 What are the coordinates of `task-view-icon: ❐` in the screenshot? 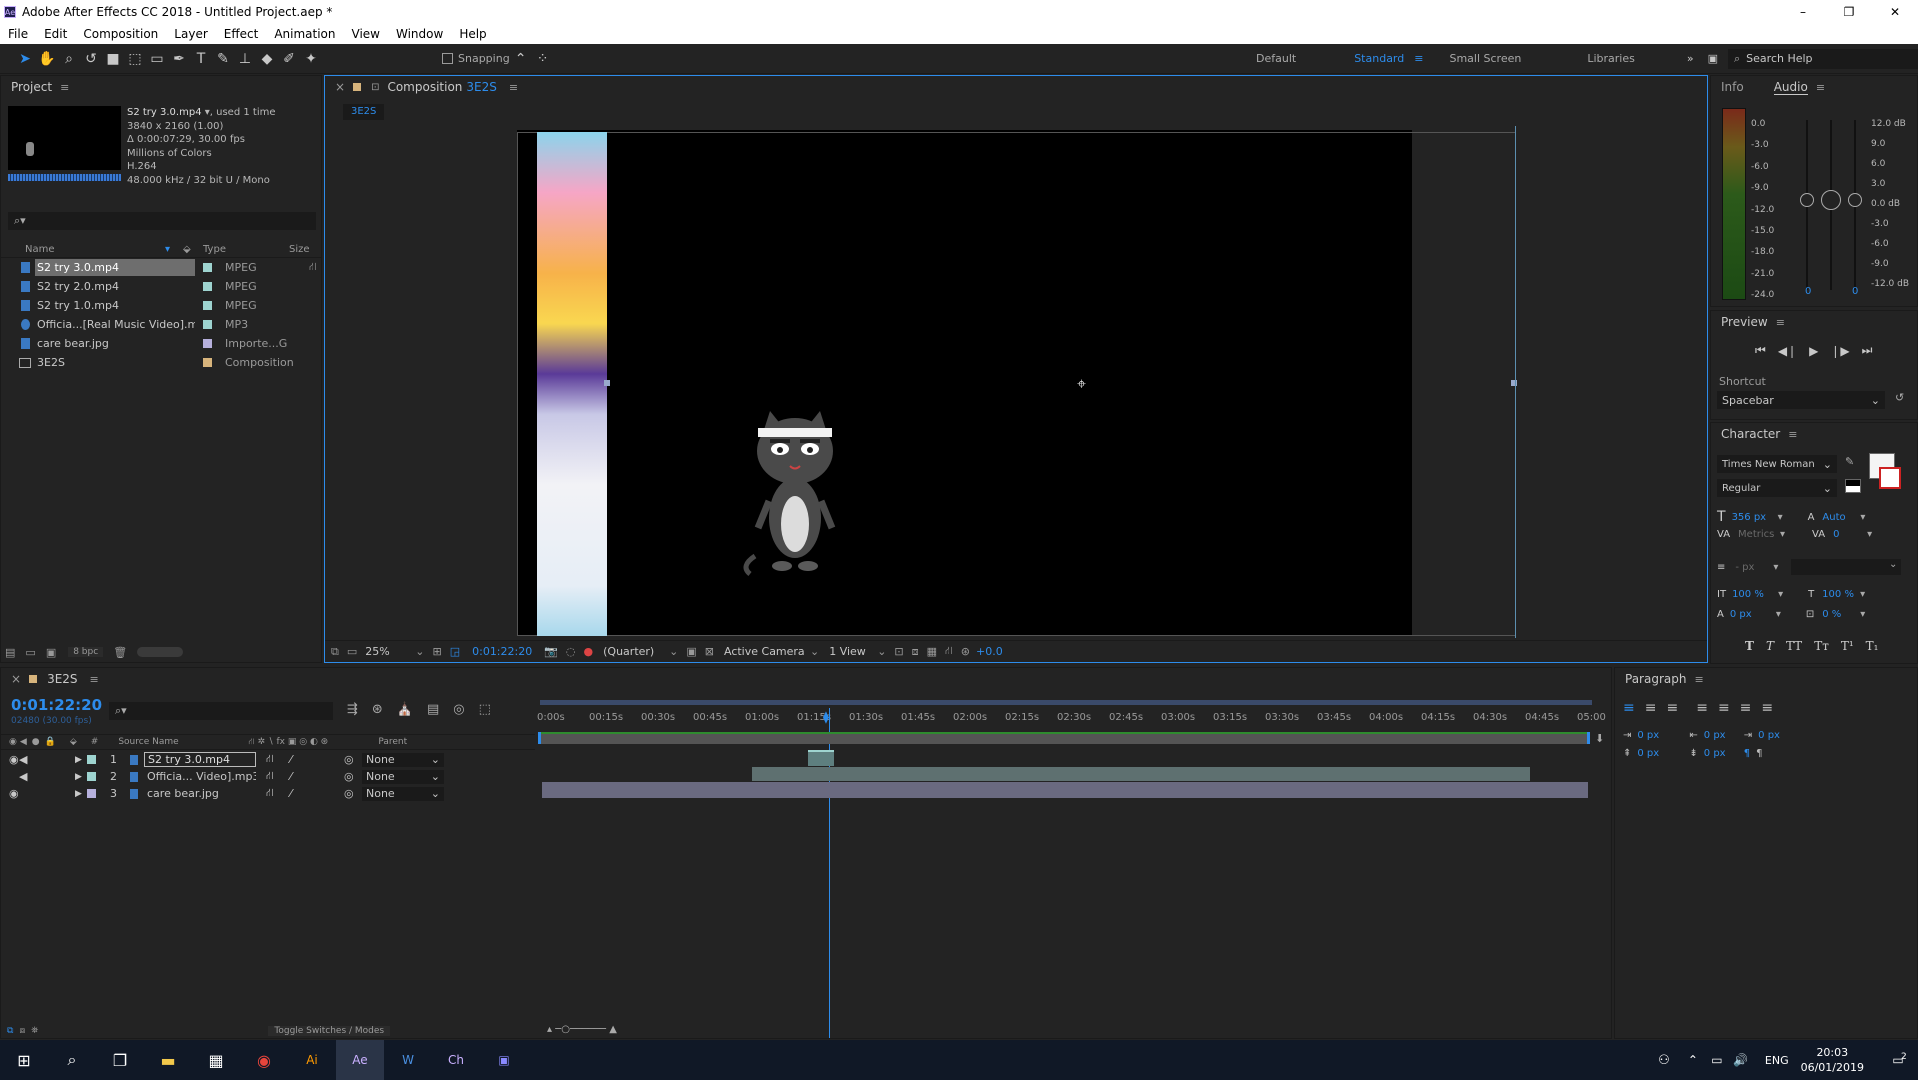 It's located at (120, 1060).